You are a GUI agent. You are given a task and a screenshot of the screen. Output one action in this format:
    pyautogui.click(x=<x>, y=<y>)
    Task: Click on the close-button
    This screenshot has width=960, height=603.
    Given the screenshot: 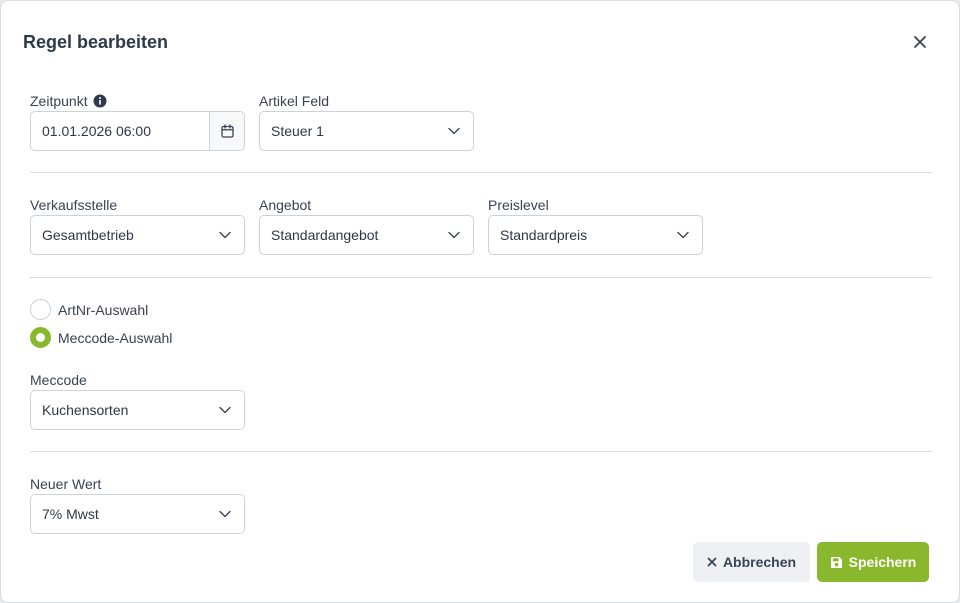 What is the action you would take?
    pyautogui.click(x=920, y=42)
    